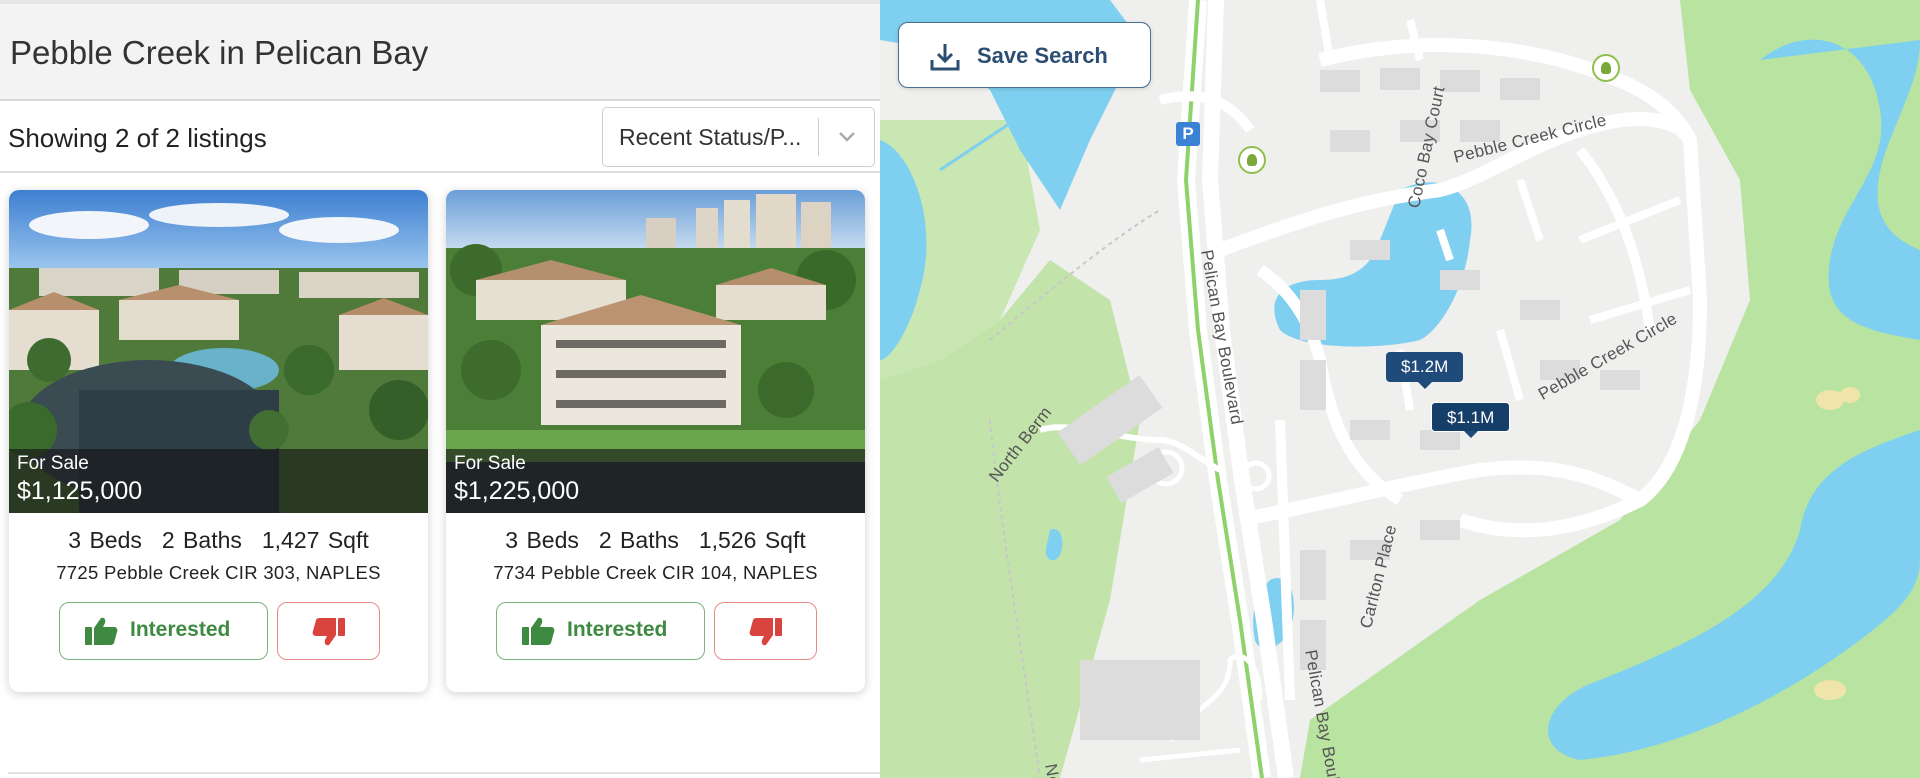 Image resolution: width=1920 pixels, height=778 pixels. What do you see at coordinates (1052, 770) in the screenshot?
I see `street-label: No` at bounding box center [1052, 770].